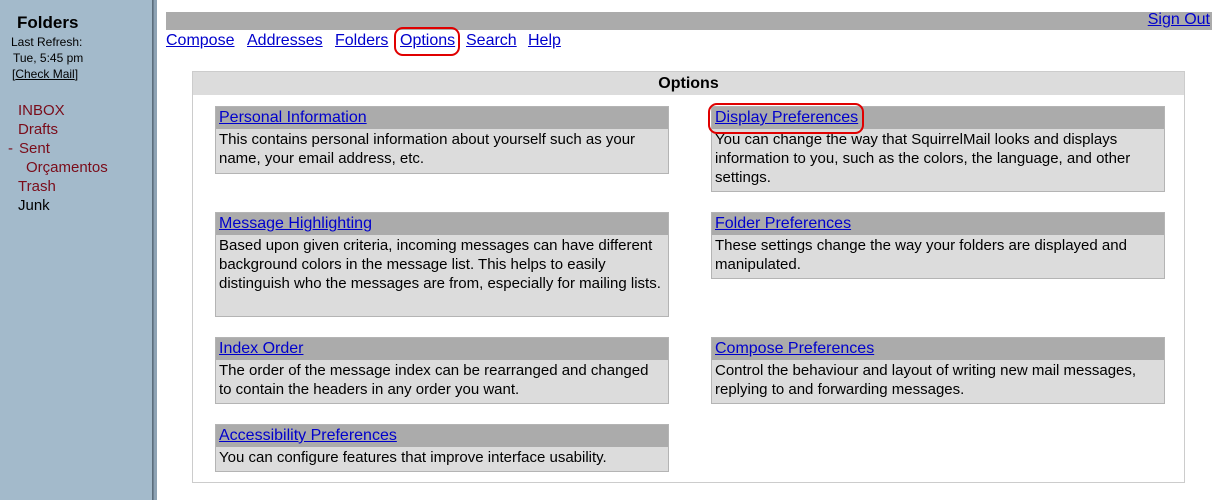  I want to click on top-bar: Sign Out, so click(689, 20).